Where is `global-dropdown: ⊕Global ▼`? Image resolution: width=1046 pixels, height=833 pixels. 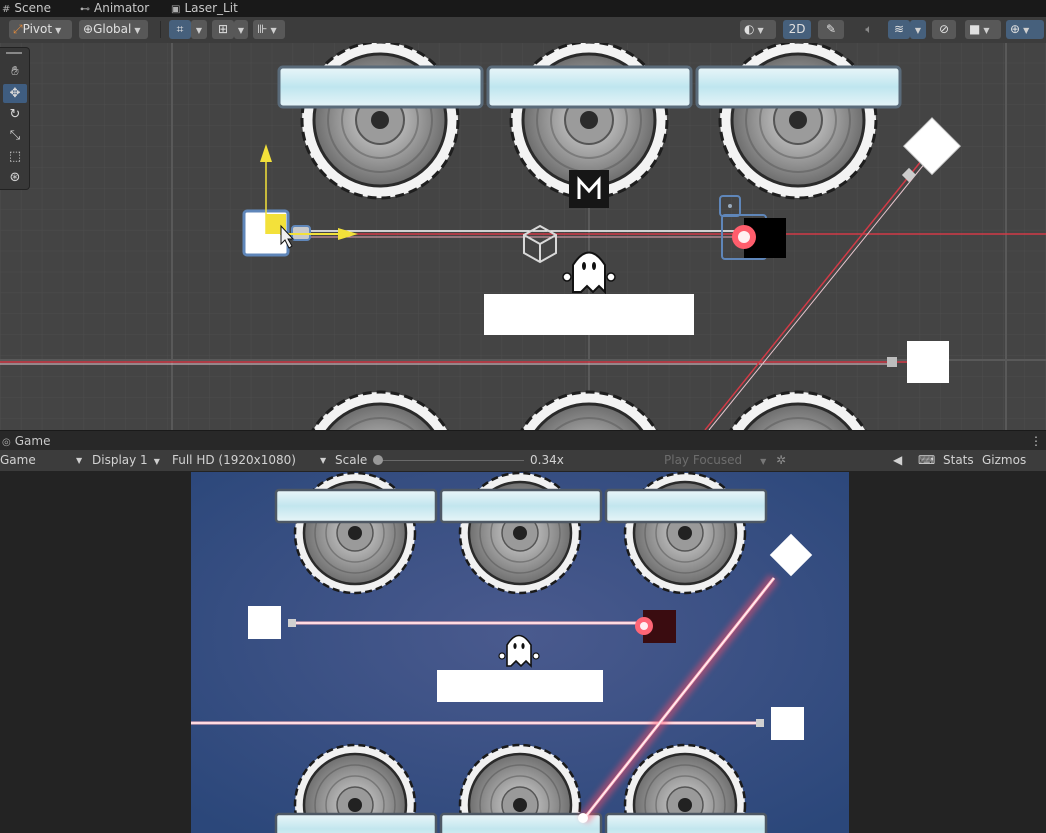 global-dropdown: ⊕Global ▼ is located at coordinates (113, 29).